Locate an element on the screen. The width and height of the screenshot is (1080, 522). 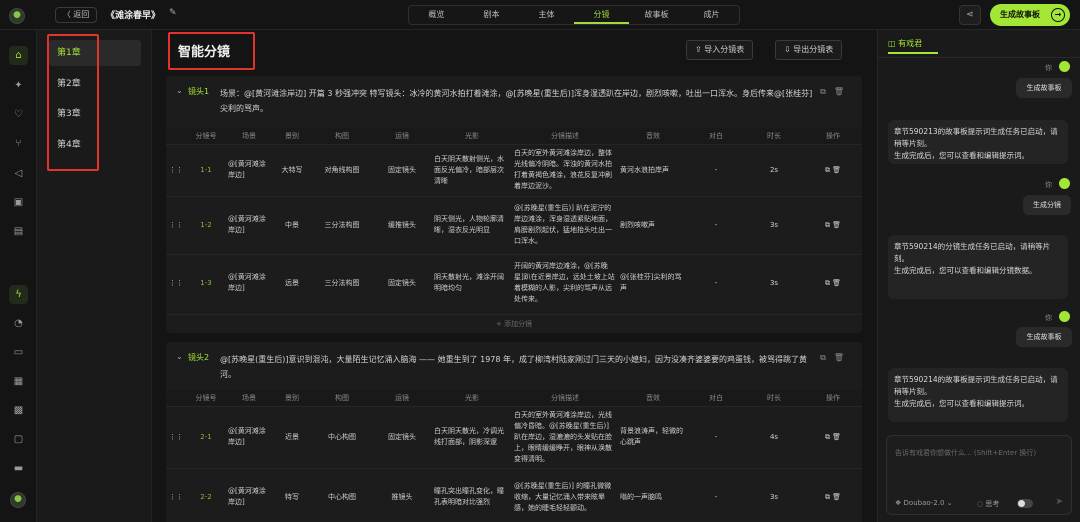
card-icon: ▬ is located at coordinates (18, 468).